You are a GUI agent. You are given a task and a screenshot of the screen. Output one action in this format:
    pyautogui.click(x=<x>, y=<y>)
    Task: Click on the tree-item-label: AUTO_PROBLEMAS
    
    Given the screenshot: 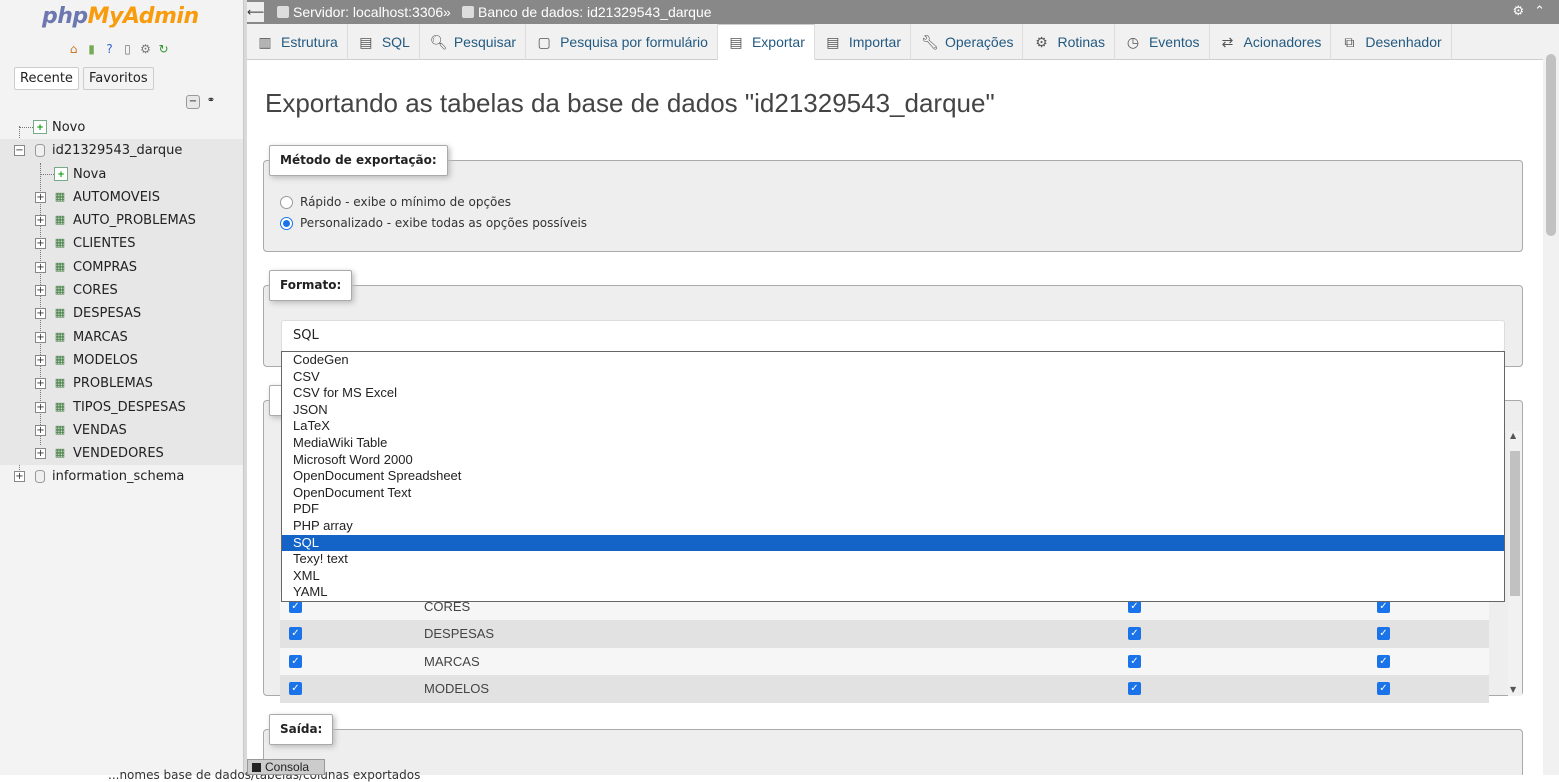 What is the action you would take?
    pyautogui.click(x=134, y=221)
    